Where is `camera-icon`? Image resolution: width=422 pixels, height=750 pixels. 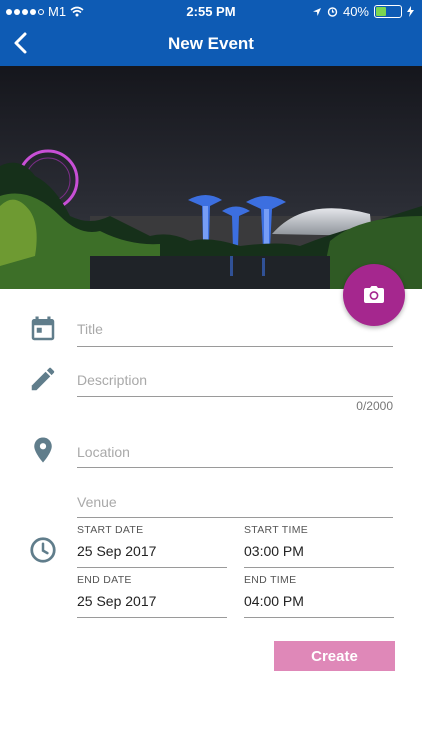 camera-icon is located at coordinates (374, 294).